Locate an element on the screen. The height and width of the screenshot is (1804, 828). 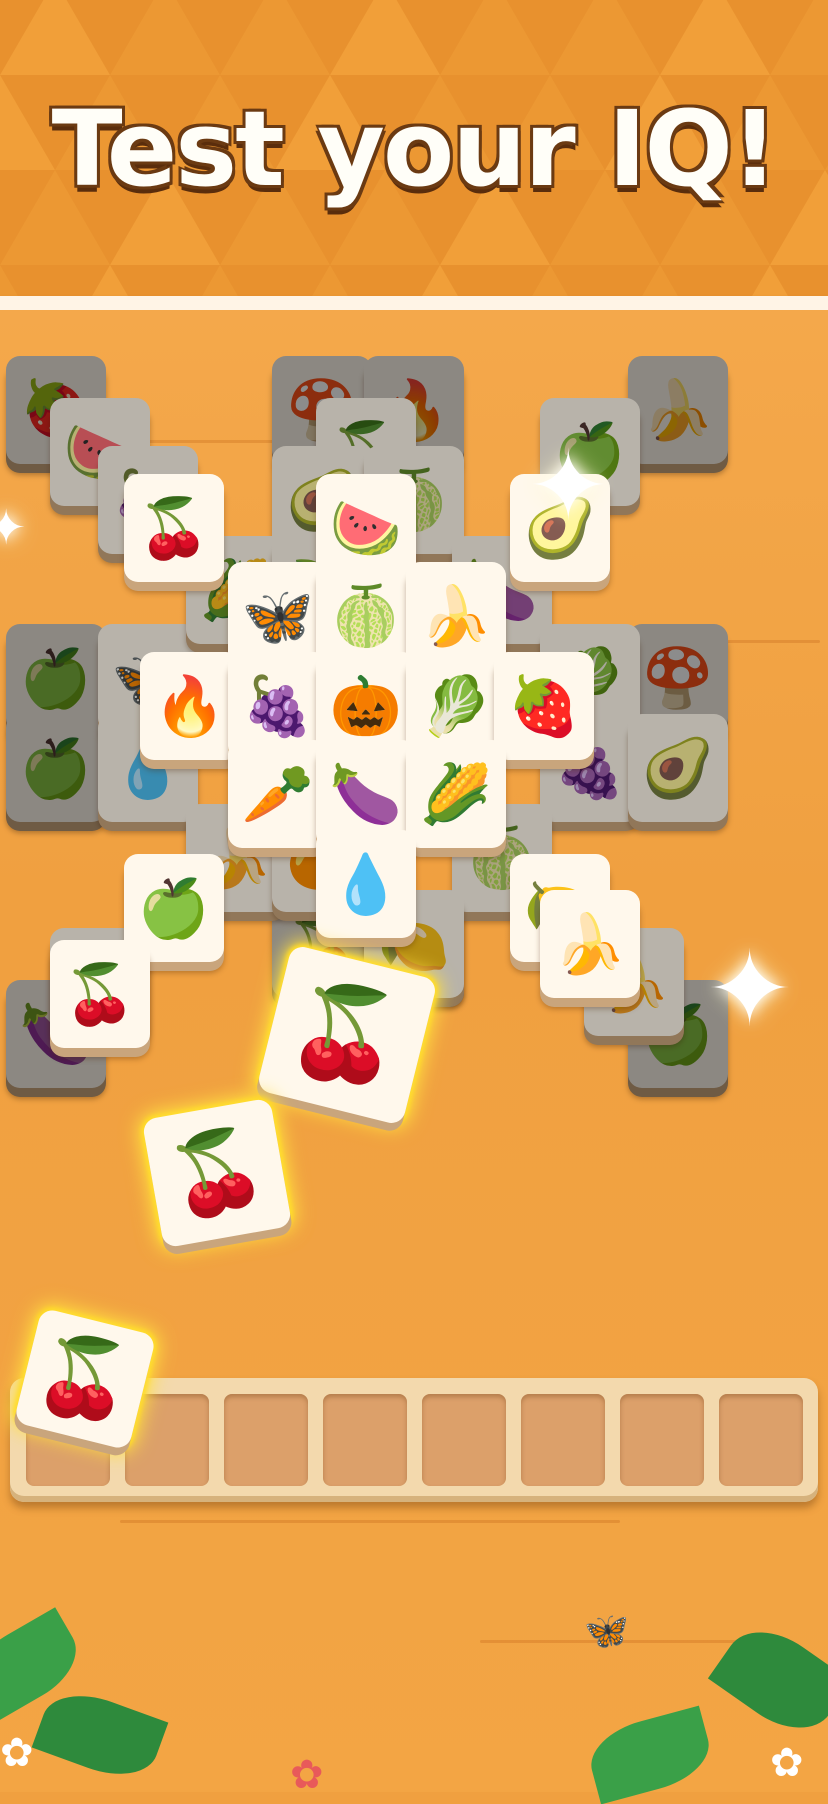
tile-water: 💧 is located at coordinates (366, 884).